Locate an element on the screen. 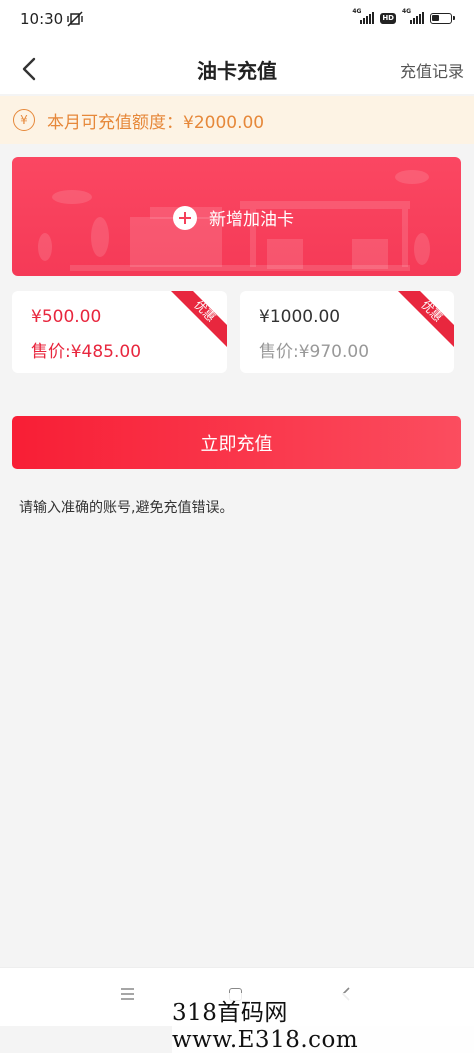  network-type-1: 4G is located at coordinates (357, 11).